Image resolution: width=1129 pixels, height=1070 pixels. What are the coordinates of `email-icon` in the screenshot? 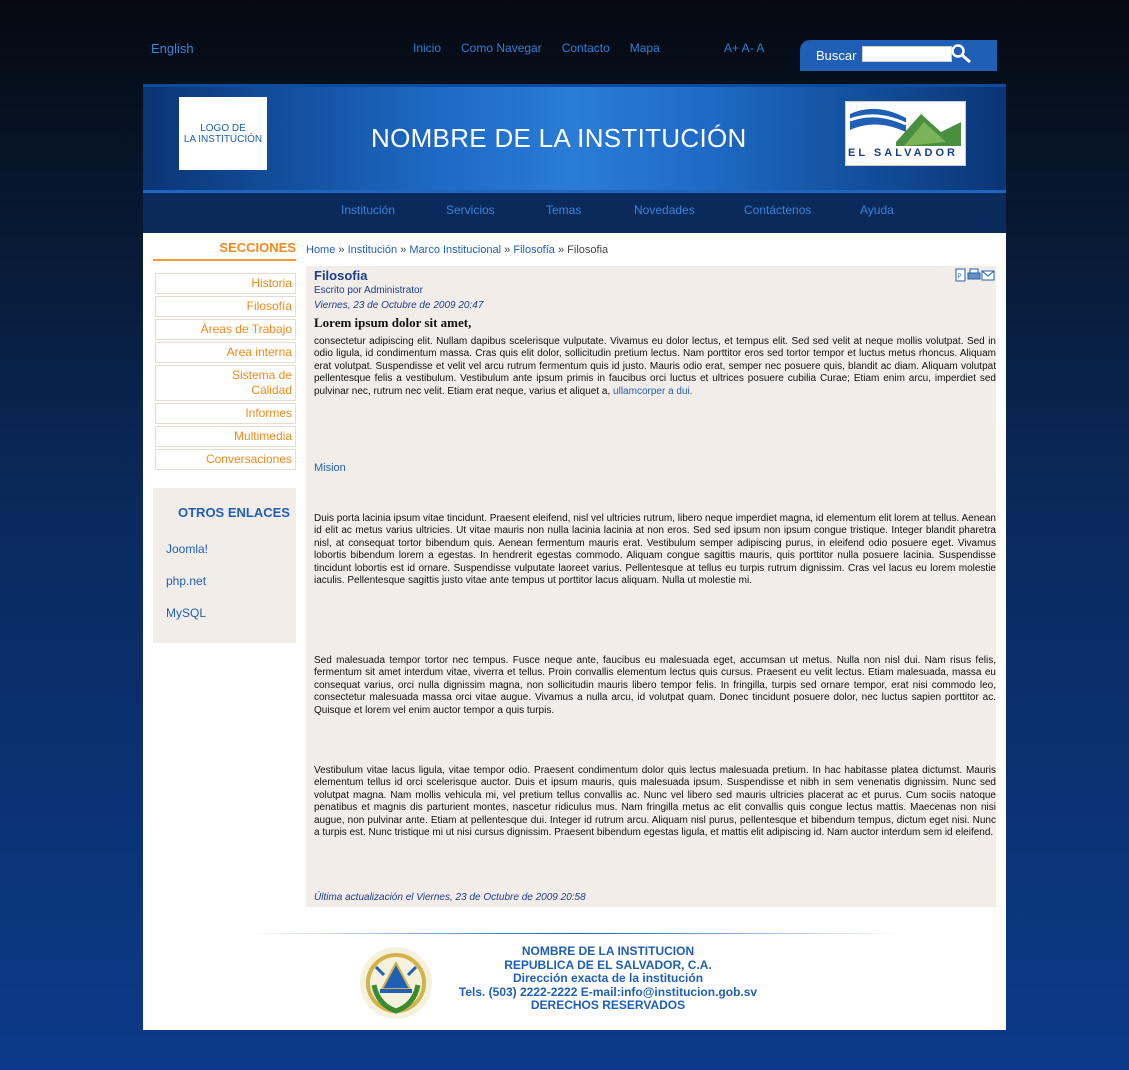 It's located at (988, 275).